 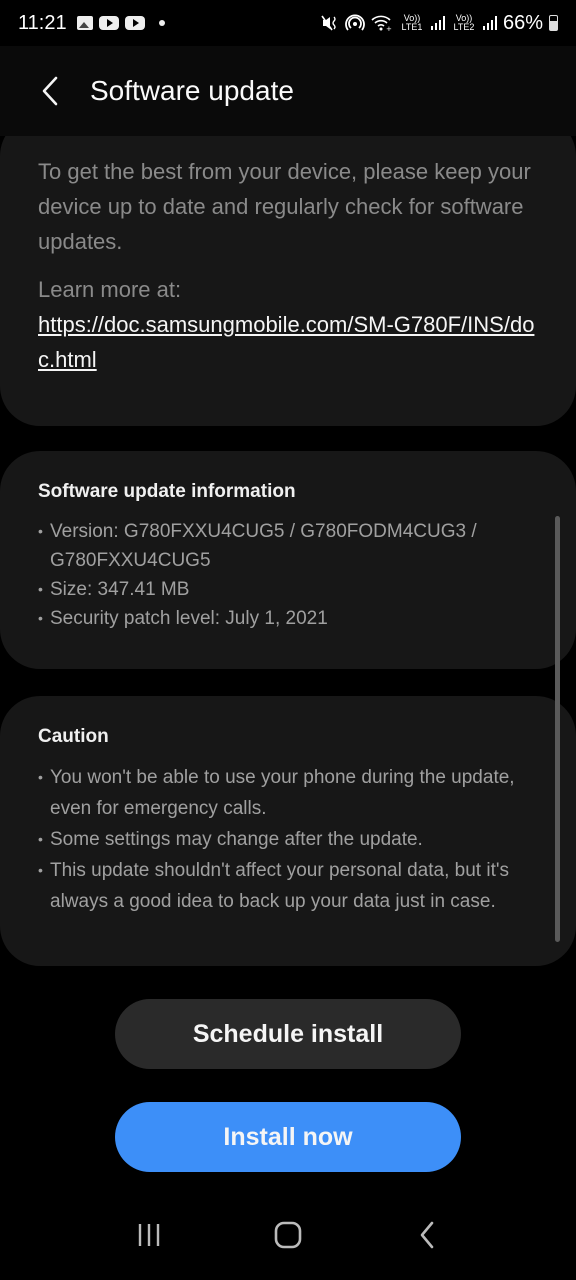 I want to click on back-button, so click(x=50, y=91).